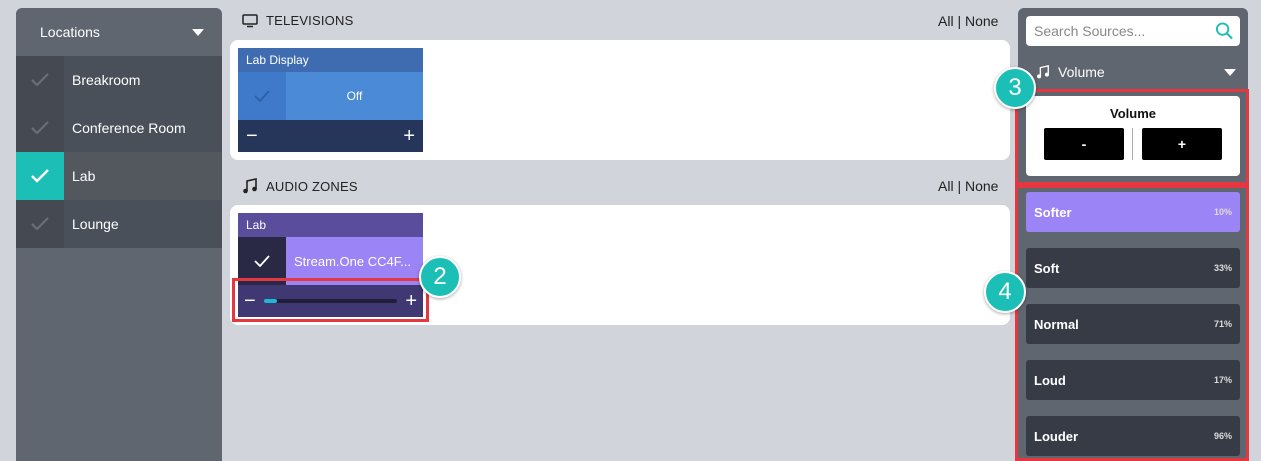  I want to click on televisions-none-link: None, so click(981, 21).